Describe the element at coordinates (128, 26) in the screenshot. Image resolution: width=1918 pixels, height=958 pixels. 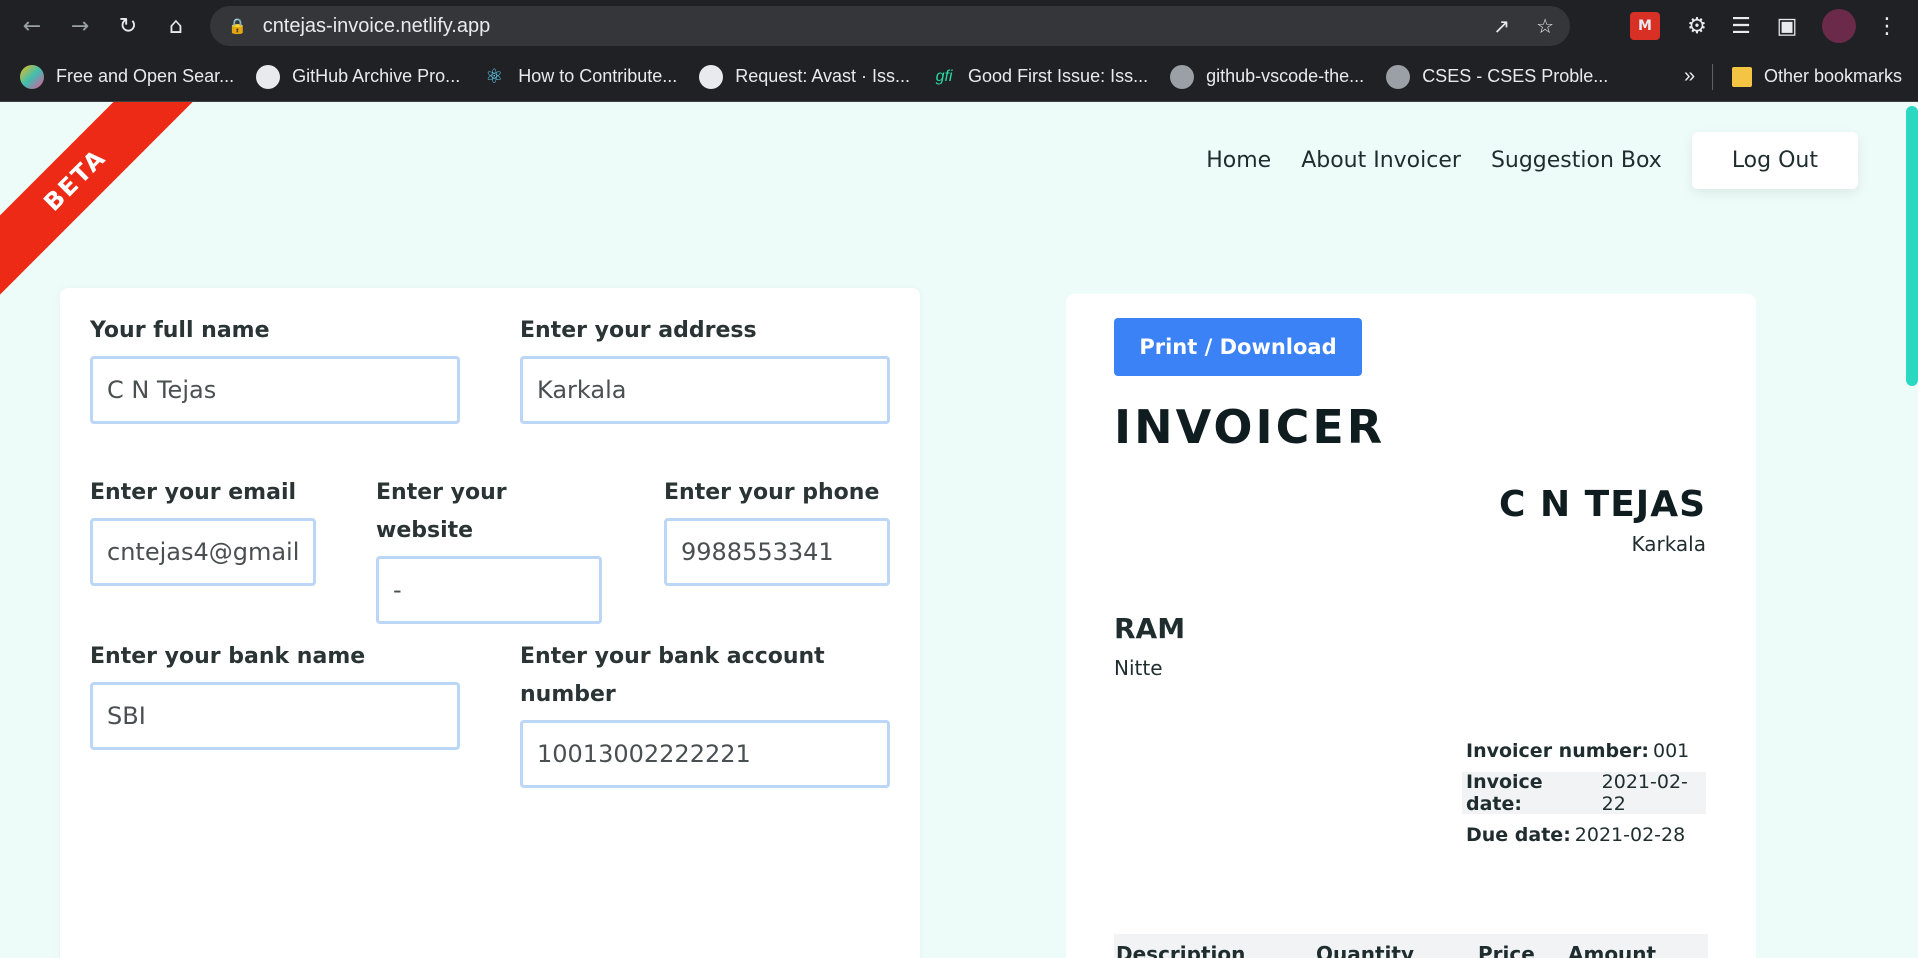
I see `reload-icon: ↻` at that location.